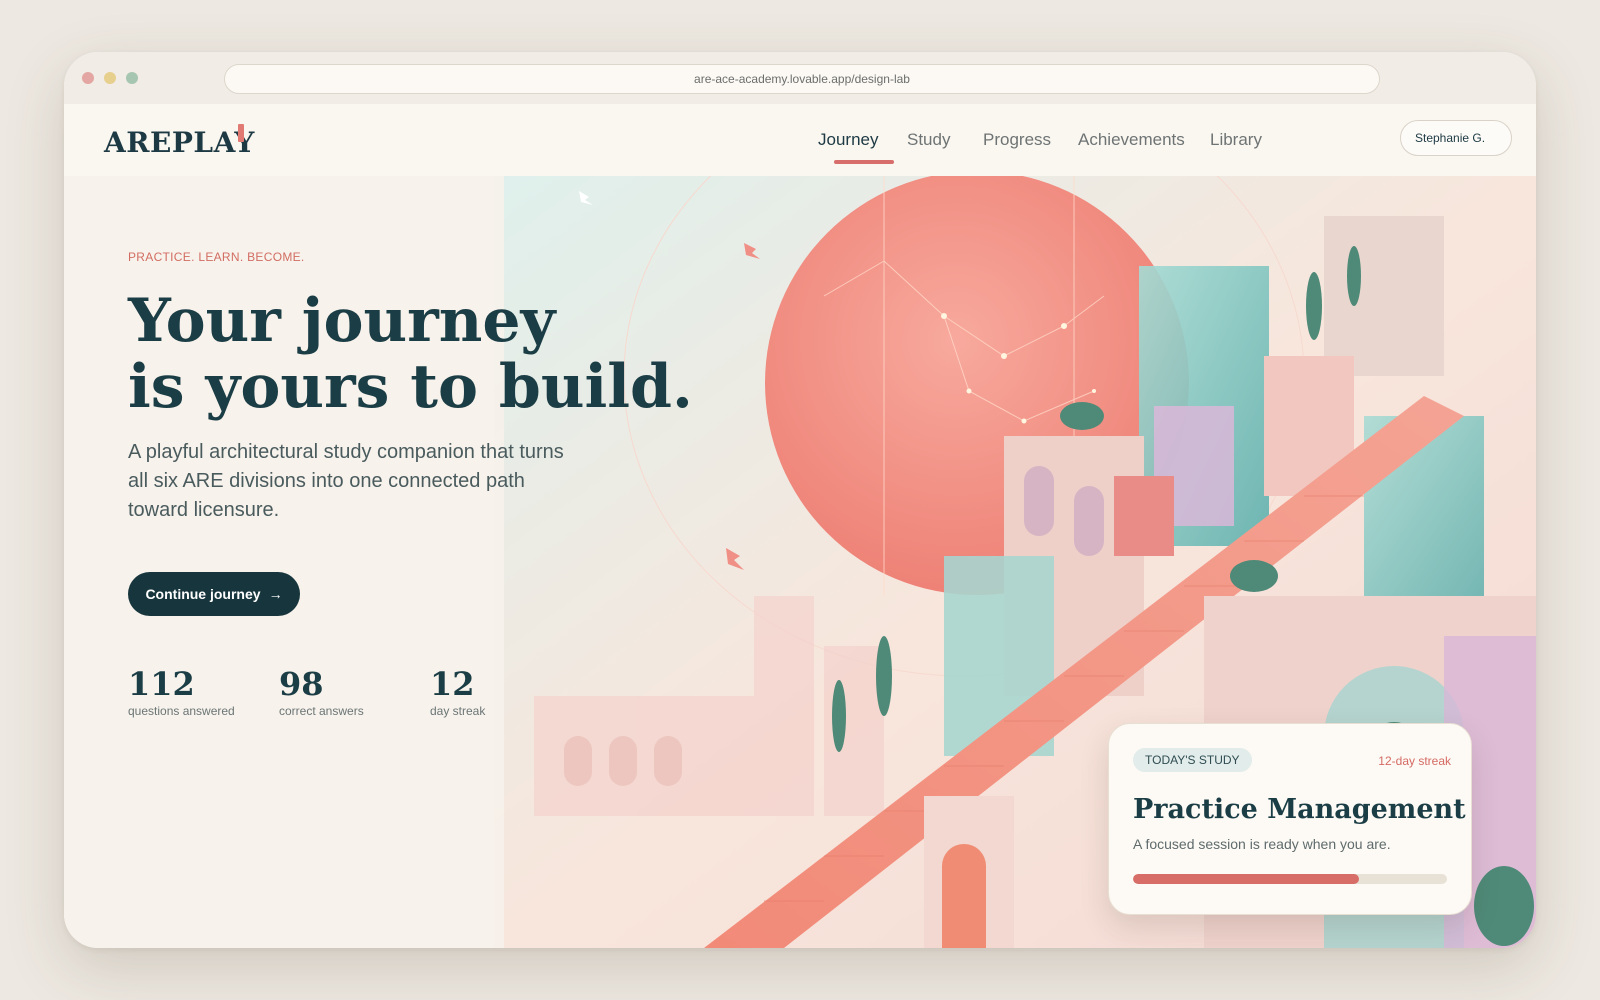 This screenshot has width=1600, height=1000. What do you see at coordinates (132, 78) in the screenshot?
I see `maximize-window-dot` at bounding box center [132, 78].